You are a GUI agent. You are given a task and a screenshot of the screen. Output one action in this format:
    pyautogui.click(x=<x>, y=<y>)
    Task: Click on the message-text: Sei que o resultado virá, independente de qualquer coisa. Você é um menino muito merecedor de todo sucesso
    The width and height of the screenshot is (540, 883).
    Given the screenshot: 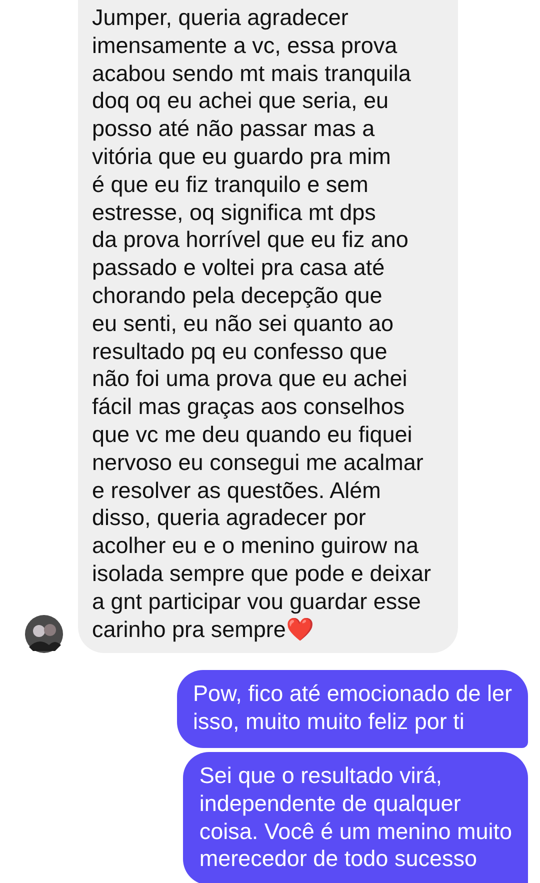 What is the action you would take?
    pyautogui.click(x=355, y=818)
    